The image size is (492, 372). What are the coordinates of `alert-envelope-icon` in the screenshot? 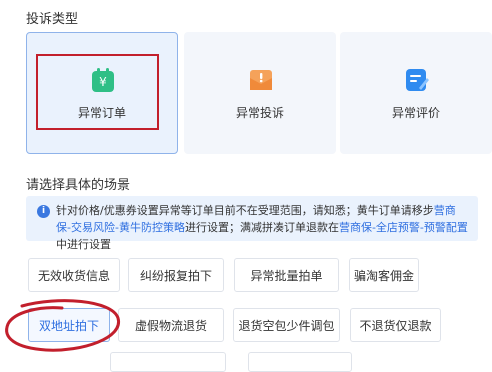 It's located at (261, 80).